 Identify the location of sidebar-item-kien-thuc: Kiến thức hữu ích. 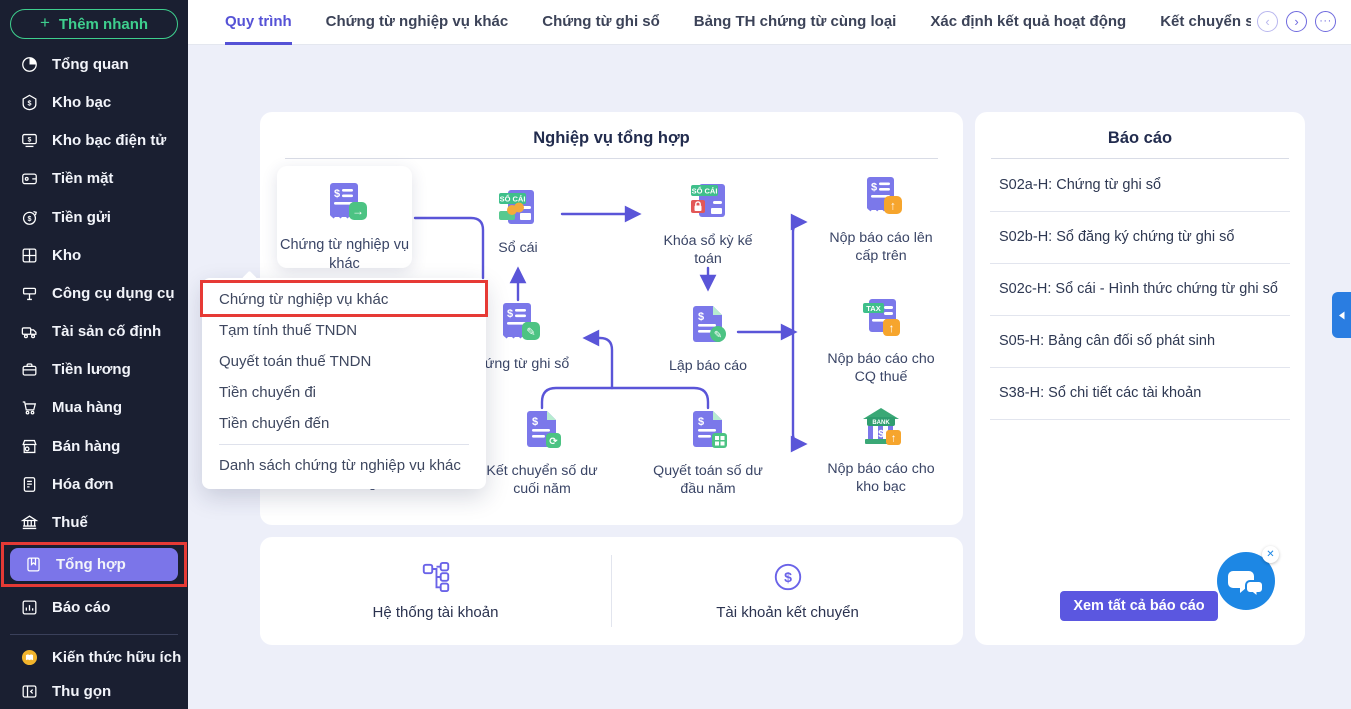
(94, 658).